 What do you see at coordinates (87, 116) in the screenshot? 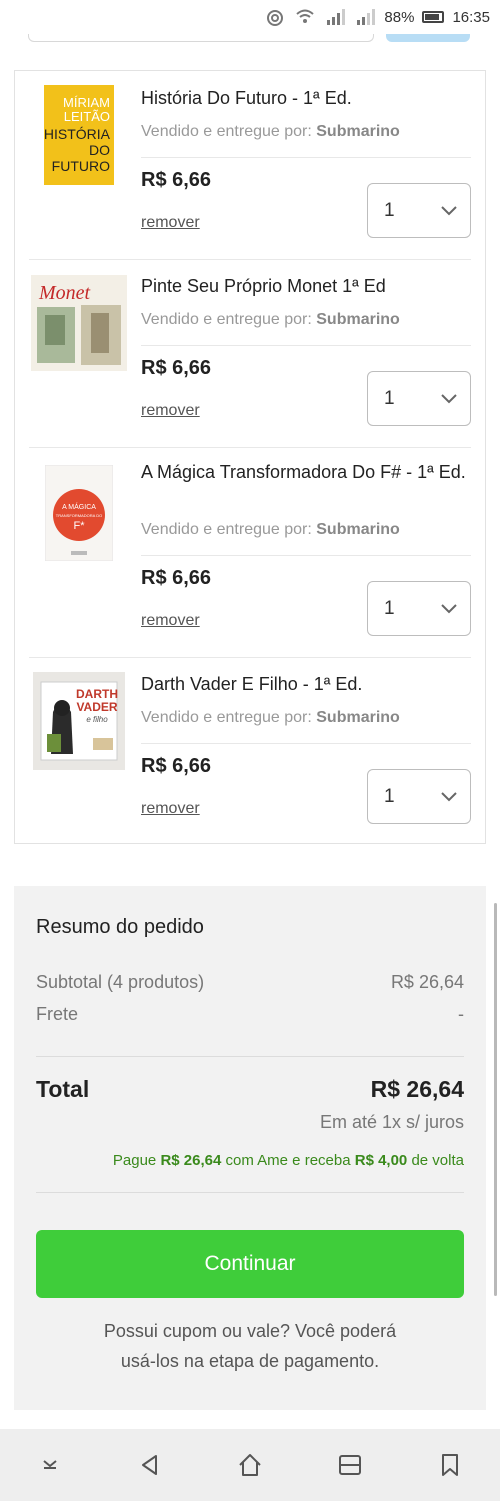
I see `cover-text: LEITÃO` at bounding box center [87, 116].